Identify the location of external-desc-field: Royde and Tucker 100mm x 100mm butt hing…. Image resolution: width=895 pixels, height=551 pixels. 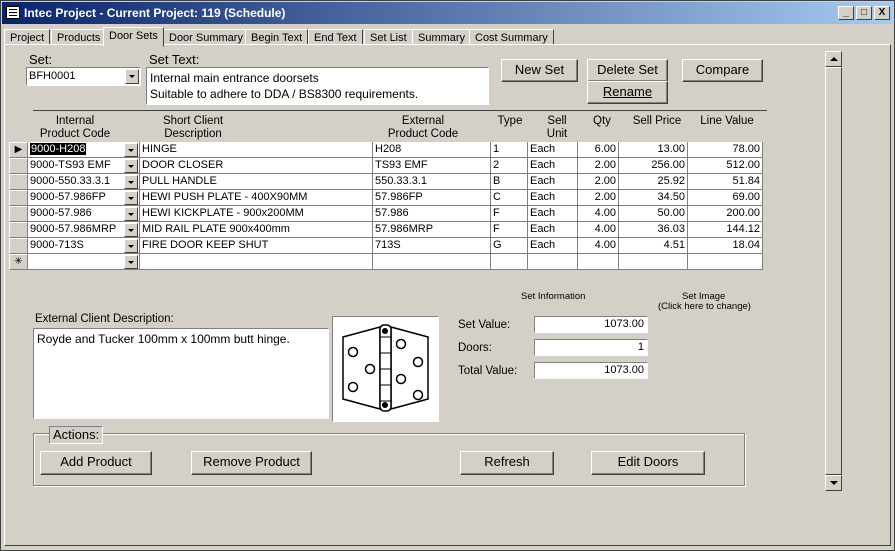
(181, 373).